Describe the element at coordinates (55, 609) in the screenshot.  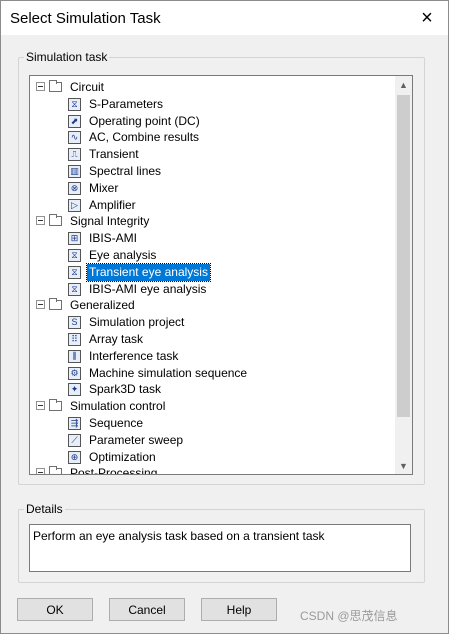
I see `ok-button: OK` at that location.